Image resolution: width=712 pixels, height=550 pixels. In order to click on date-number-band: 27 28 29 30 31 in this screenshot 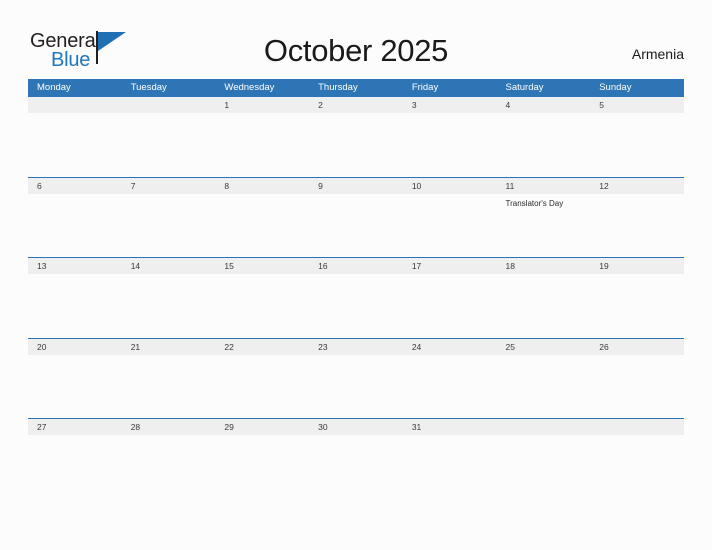, I will do `click(356, 427)`.